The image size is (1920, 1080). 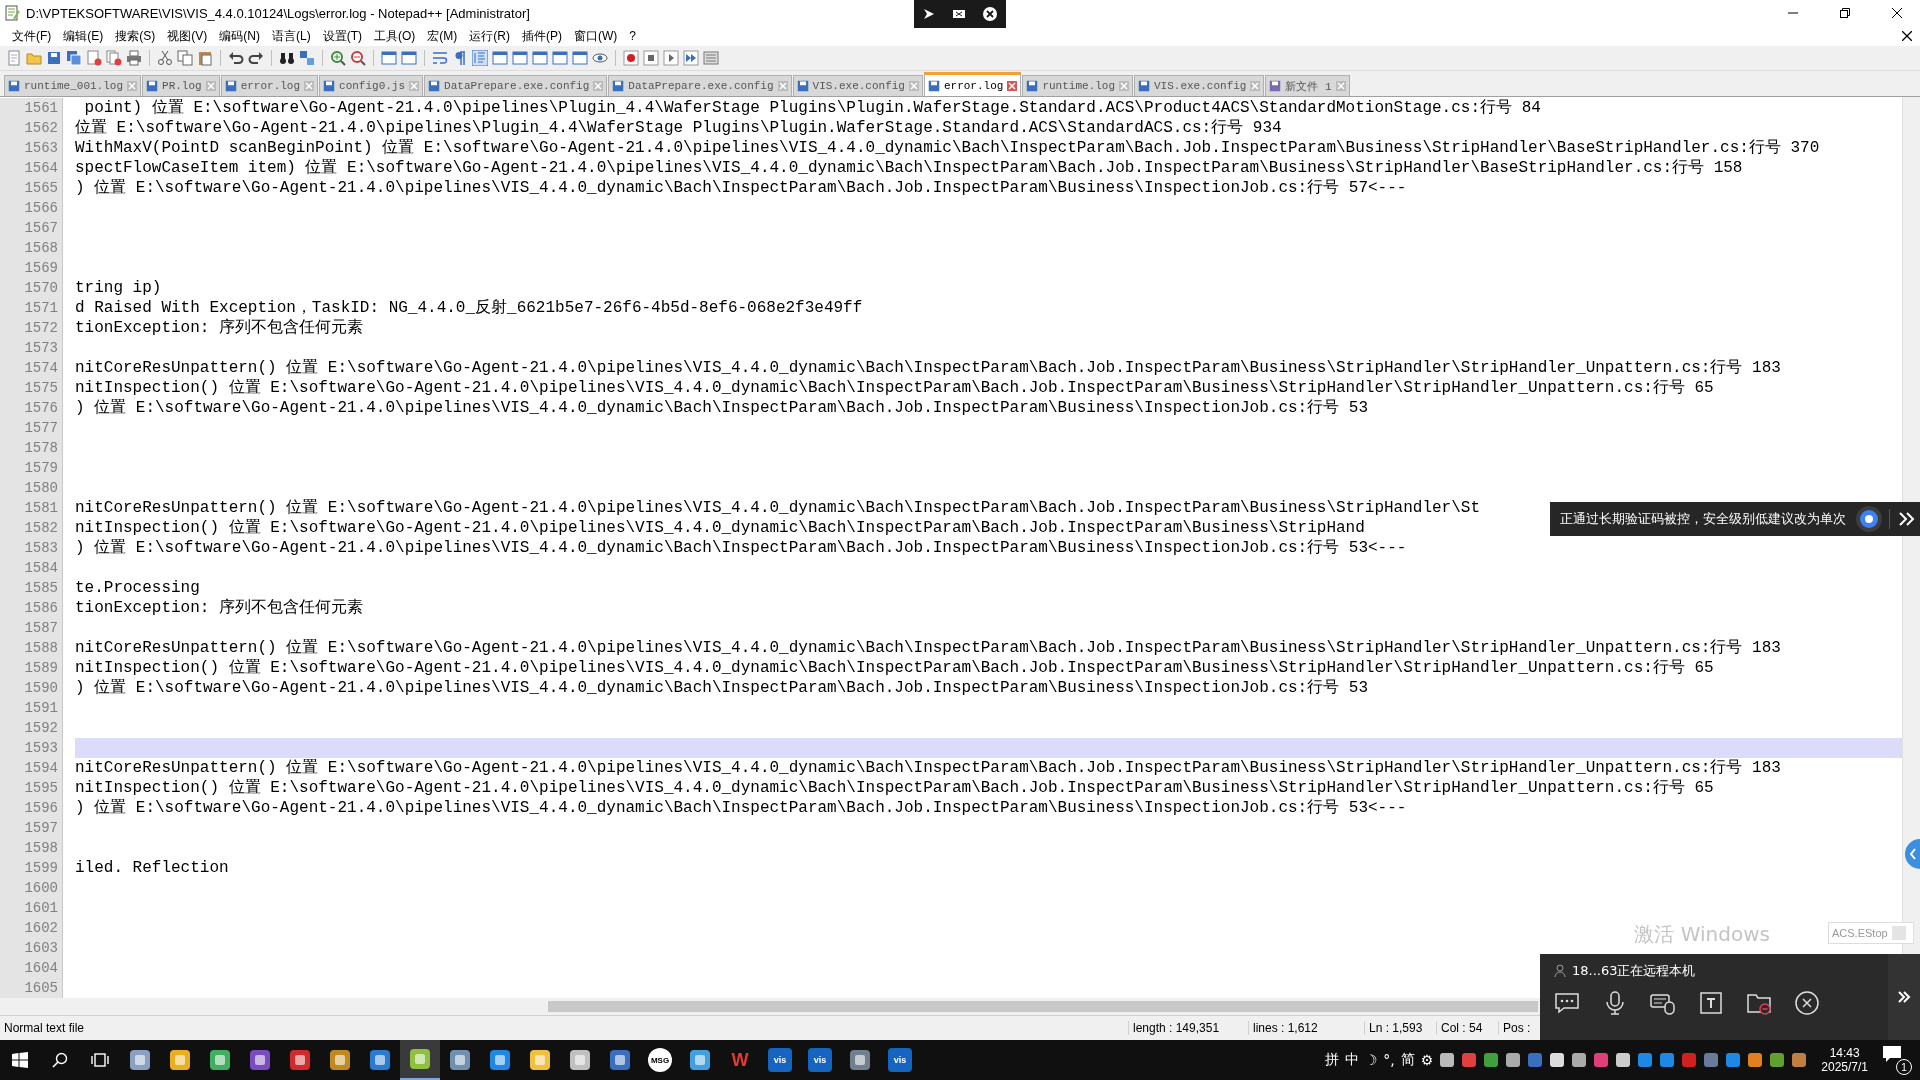 I want to click on line-number: 1562, so click(x=31, y=128).